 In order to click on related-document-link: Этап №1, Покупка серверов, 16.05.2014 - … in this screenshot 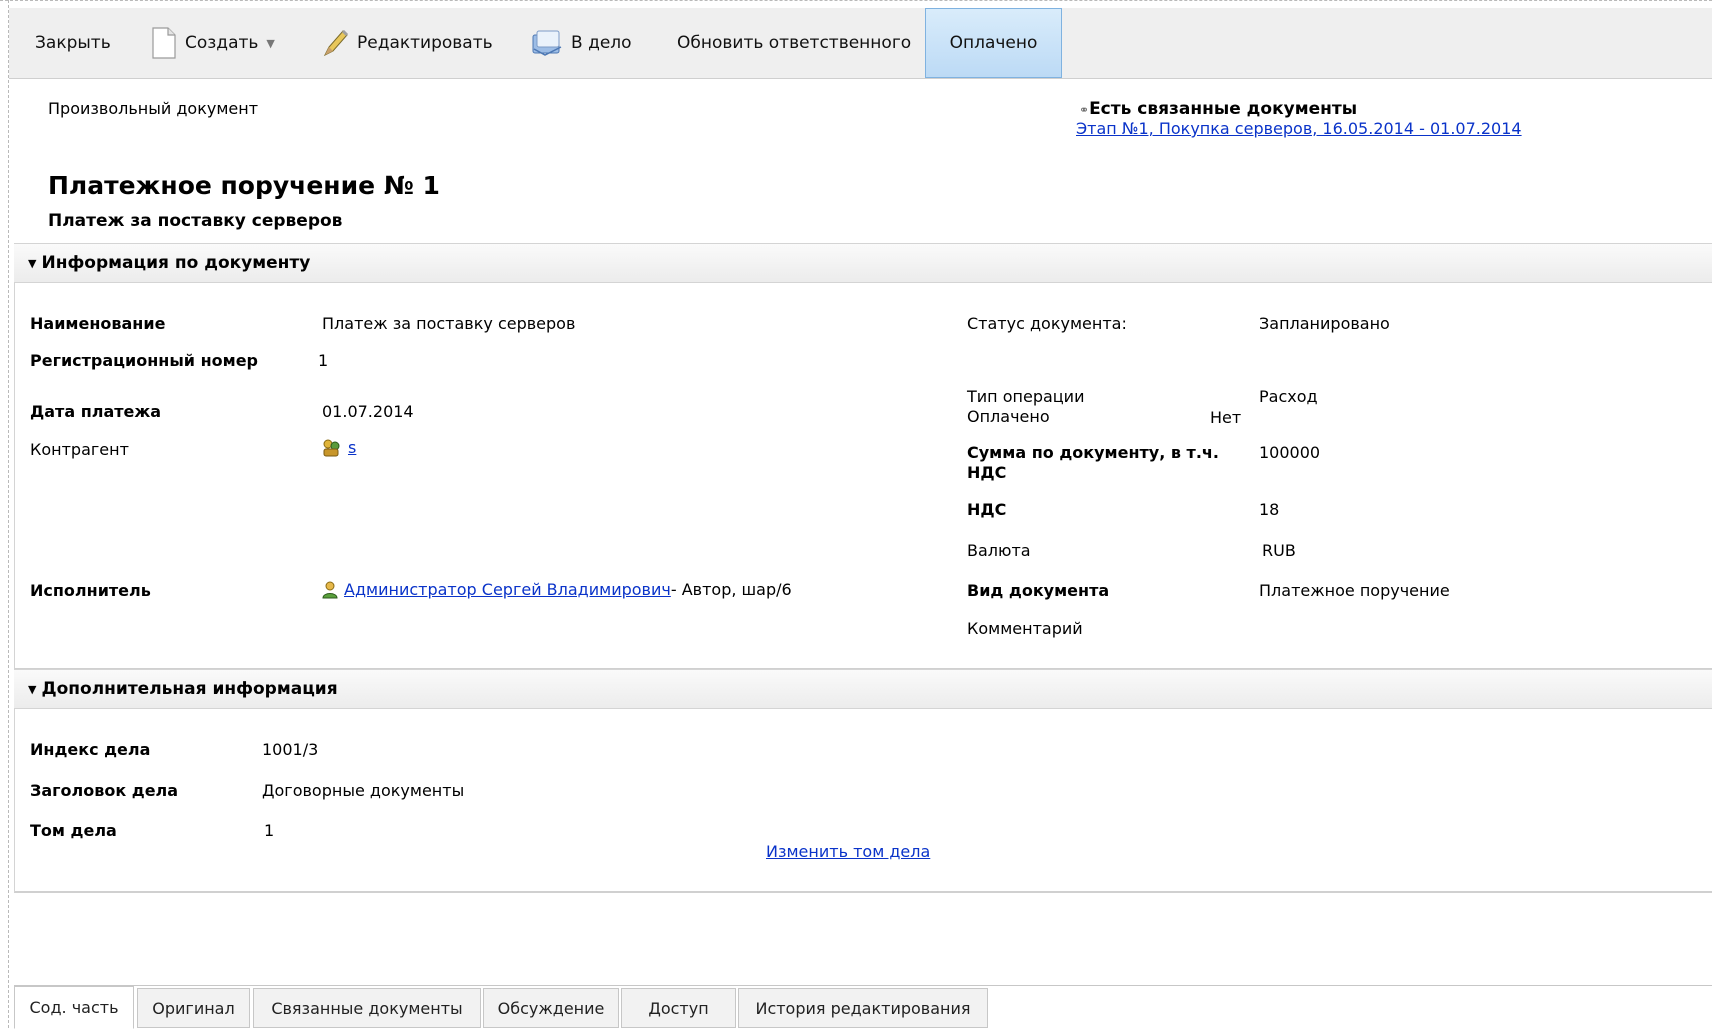, I will do `click(1299, 128)`.